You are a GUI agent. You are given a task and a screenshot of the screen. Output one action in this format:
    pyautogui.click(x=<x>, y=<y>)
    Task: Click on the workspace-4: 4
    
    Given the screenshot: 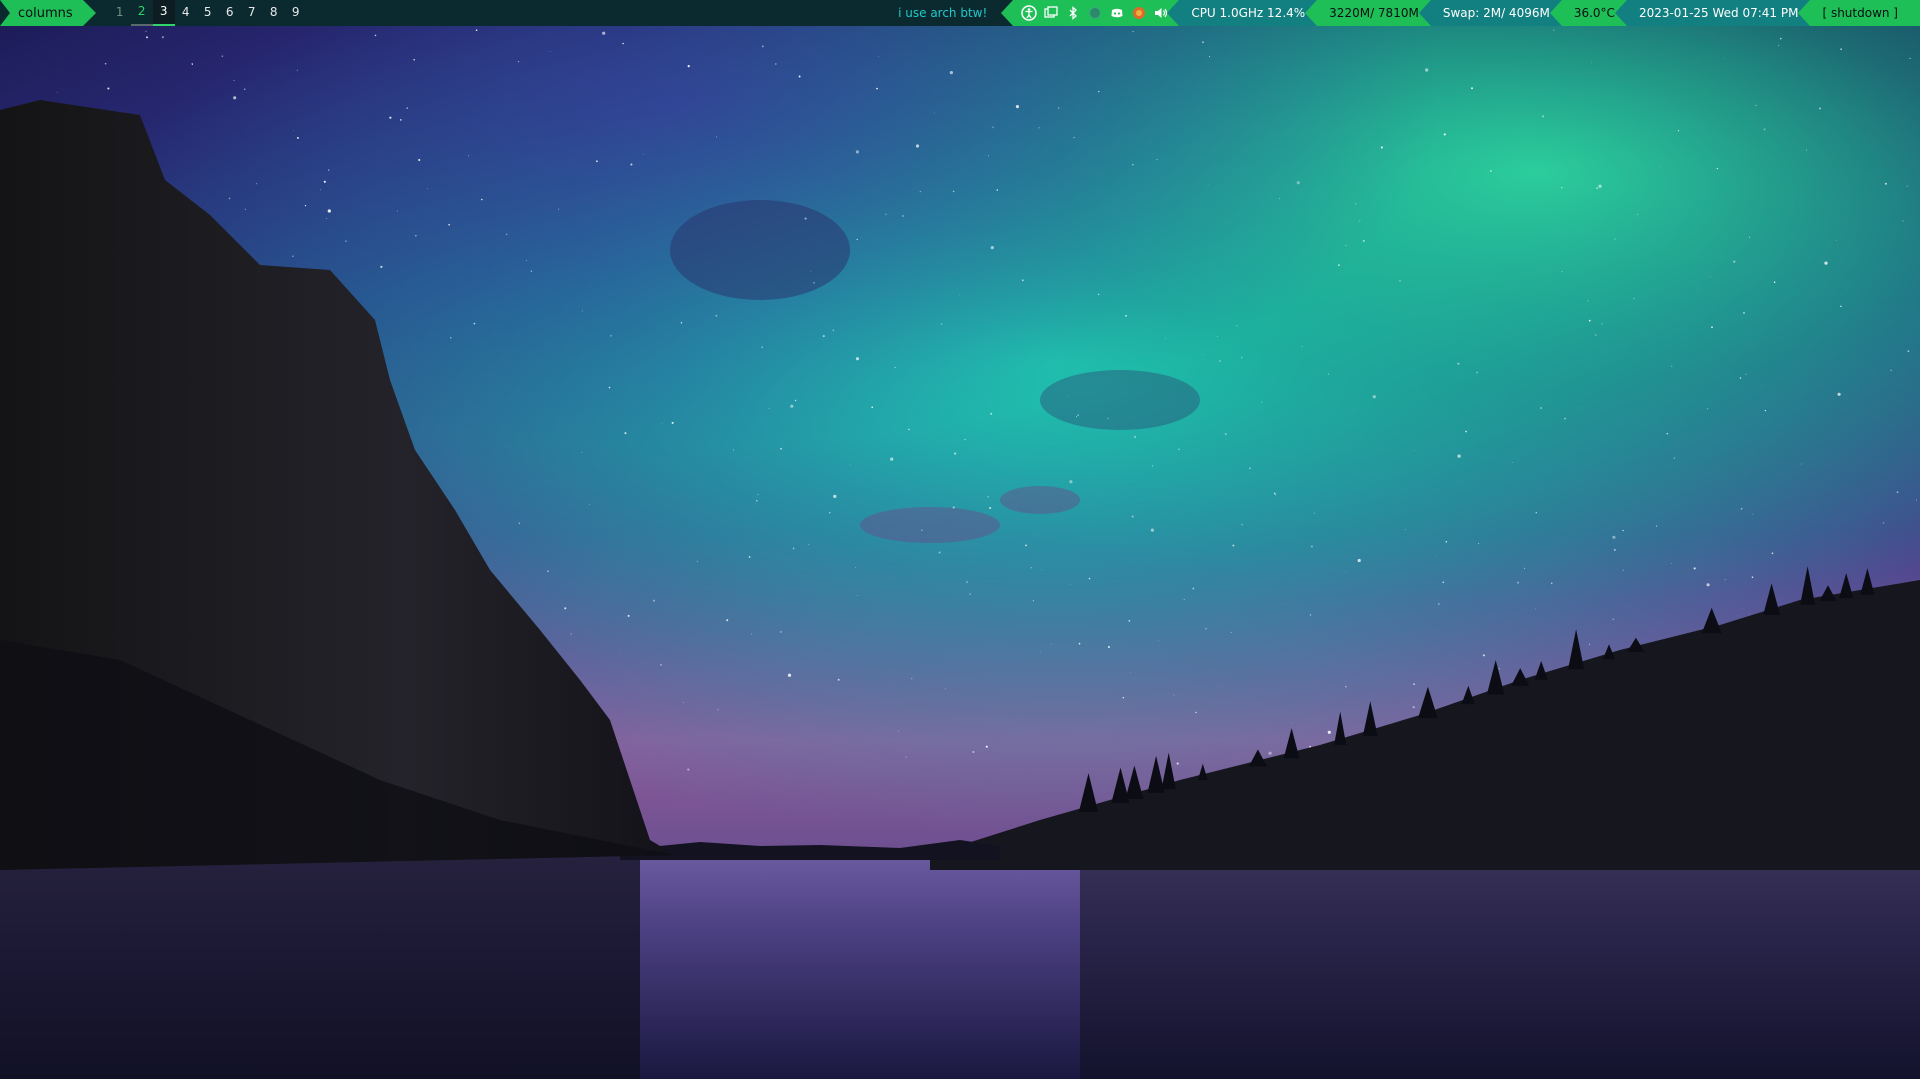 What is the action you would take?
    pyautogui.click(x=186, y=13)
    